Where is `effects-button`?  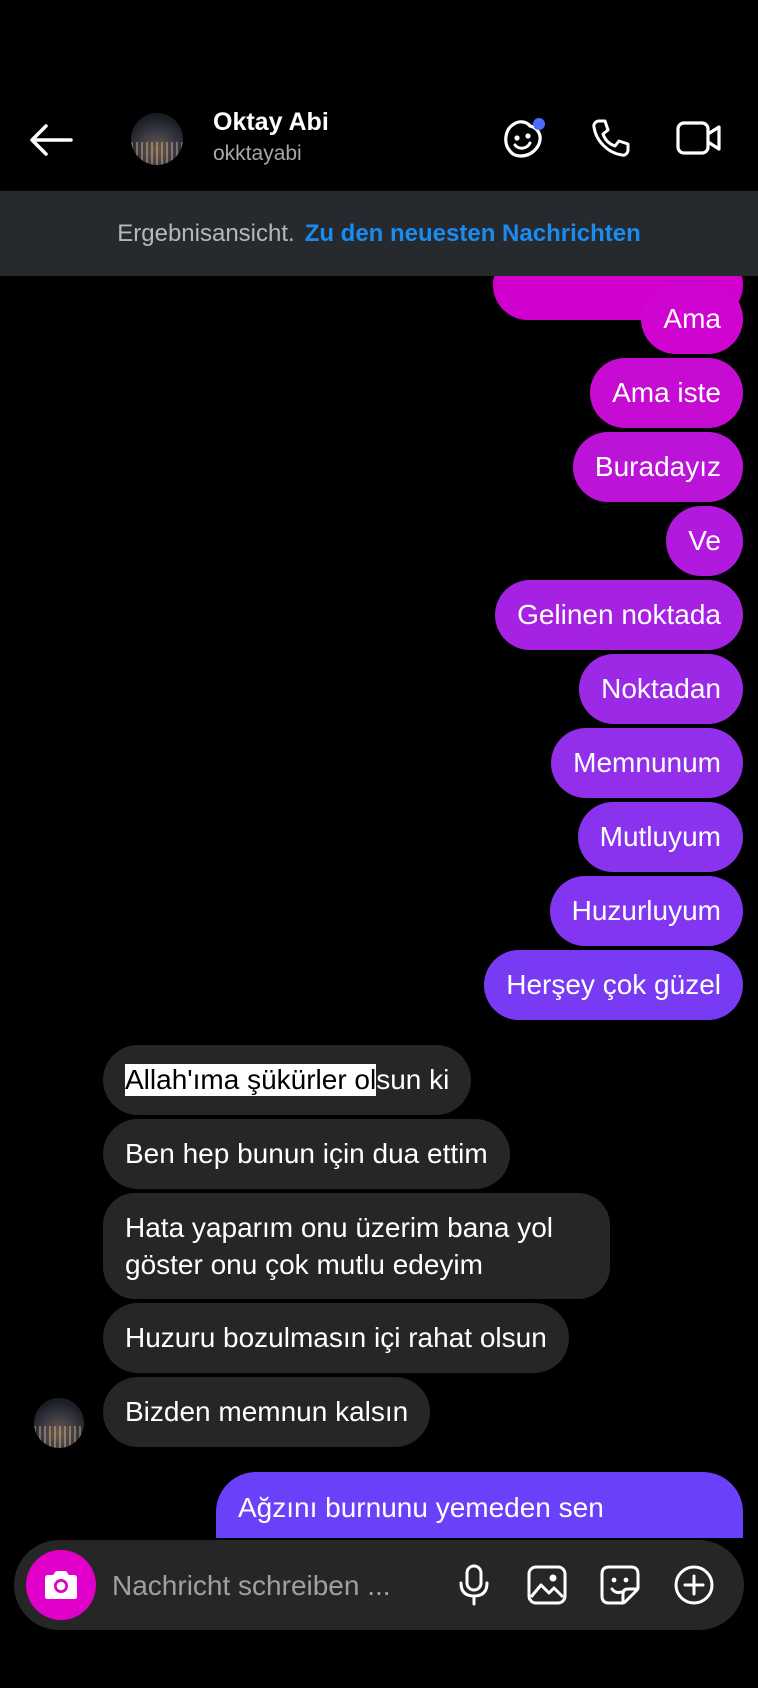 effects-button is located at coordinates (523, 138).